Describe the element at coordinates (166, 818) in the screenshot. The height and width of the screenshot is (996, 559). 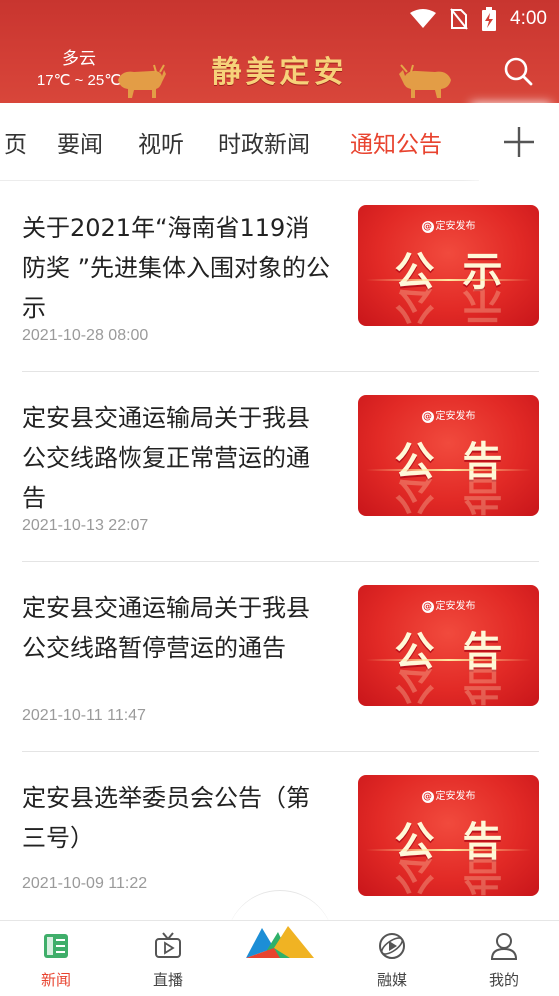
I see `article-title: 定安县选举委员会公告（第三号）` at that location.